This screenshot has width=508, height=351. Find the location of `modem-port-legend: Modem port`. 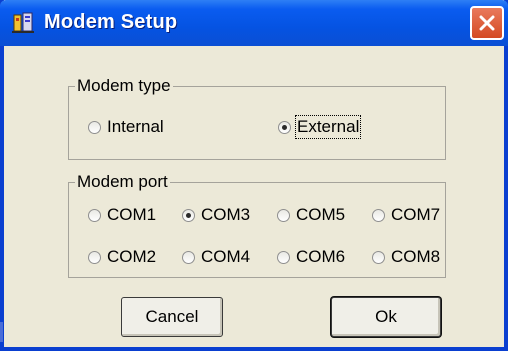

modem-port-legend: Modem port is located at coordinates (122, 181).